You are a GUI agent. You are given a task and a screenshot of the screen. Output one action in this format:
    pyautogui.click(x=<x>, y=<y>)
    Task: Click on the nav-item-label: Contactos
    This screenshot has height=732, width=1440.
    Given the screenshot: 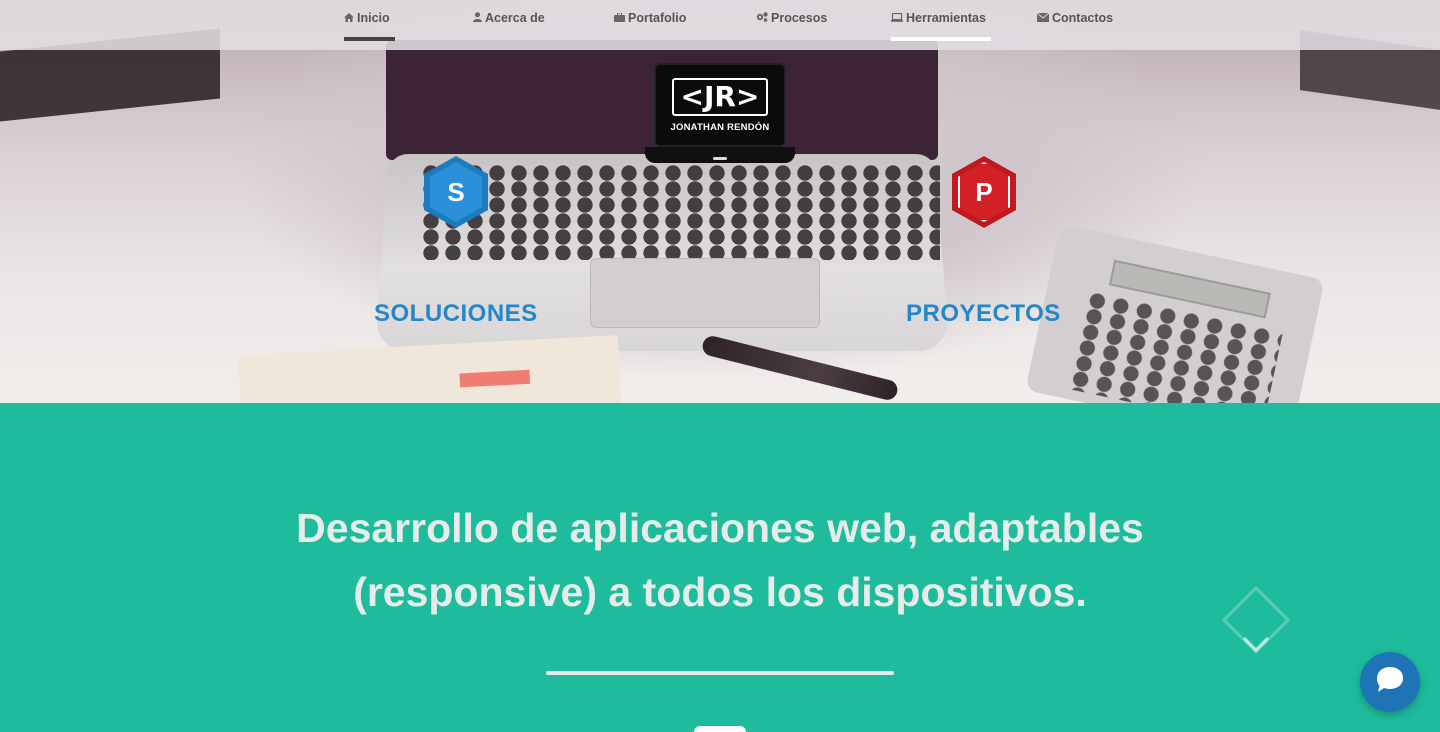 What is the action you would take?
    pyautogui.click(x=1083, y=18)
    